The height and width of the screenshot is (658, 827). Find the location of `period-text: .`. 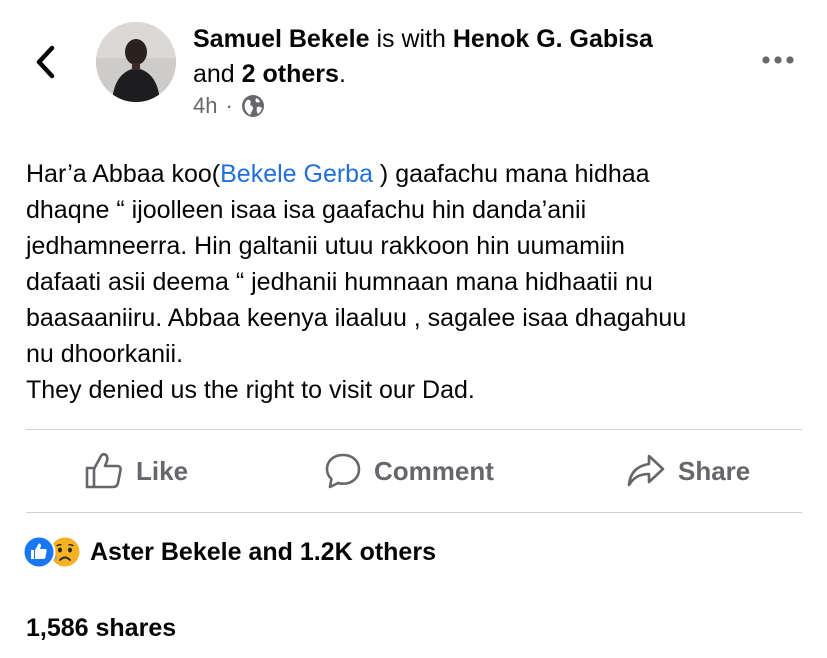

period-text: . is located at coordinates (342, 74).